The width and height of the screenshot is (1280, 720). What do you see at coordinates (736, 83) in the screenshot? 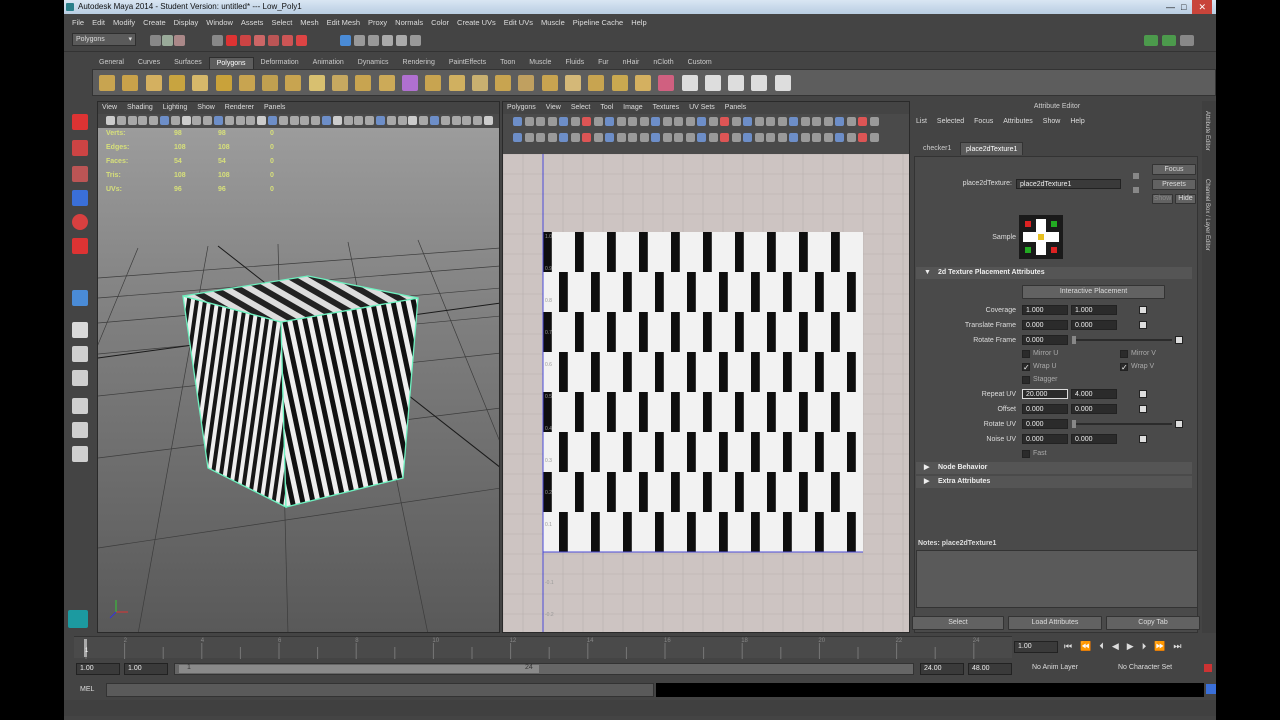
I see `shelf-tool-27-icon` at bounding box center [736, 83].